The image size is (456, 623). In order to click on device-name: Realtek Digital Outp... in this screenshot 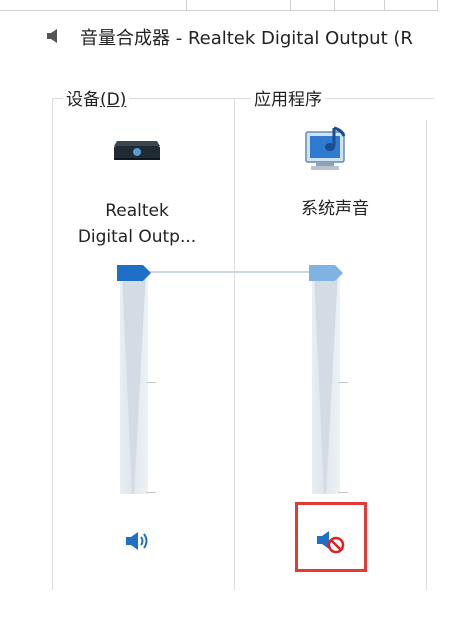, I will do `click(137, 224)`.